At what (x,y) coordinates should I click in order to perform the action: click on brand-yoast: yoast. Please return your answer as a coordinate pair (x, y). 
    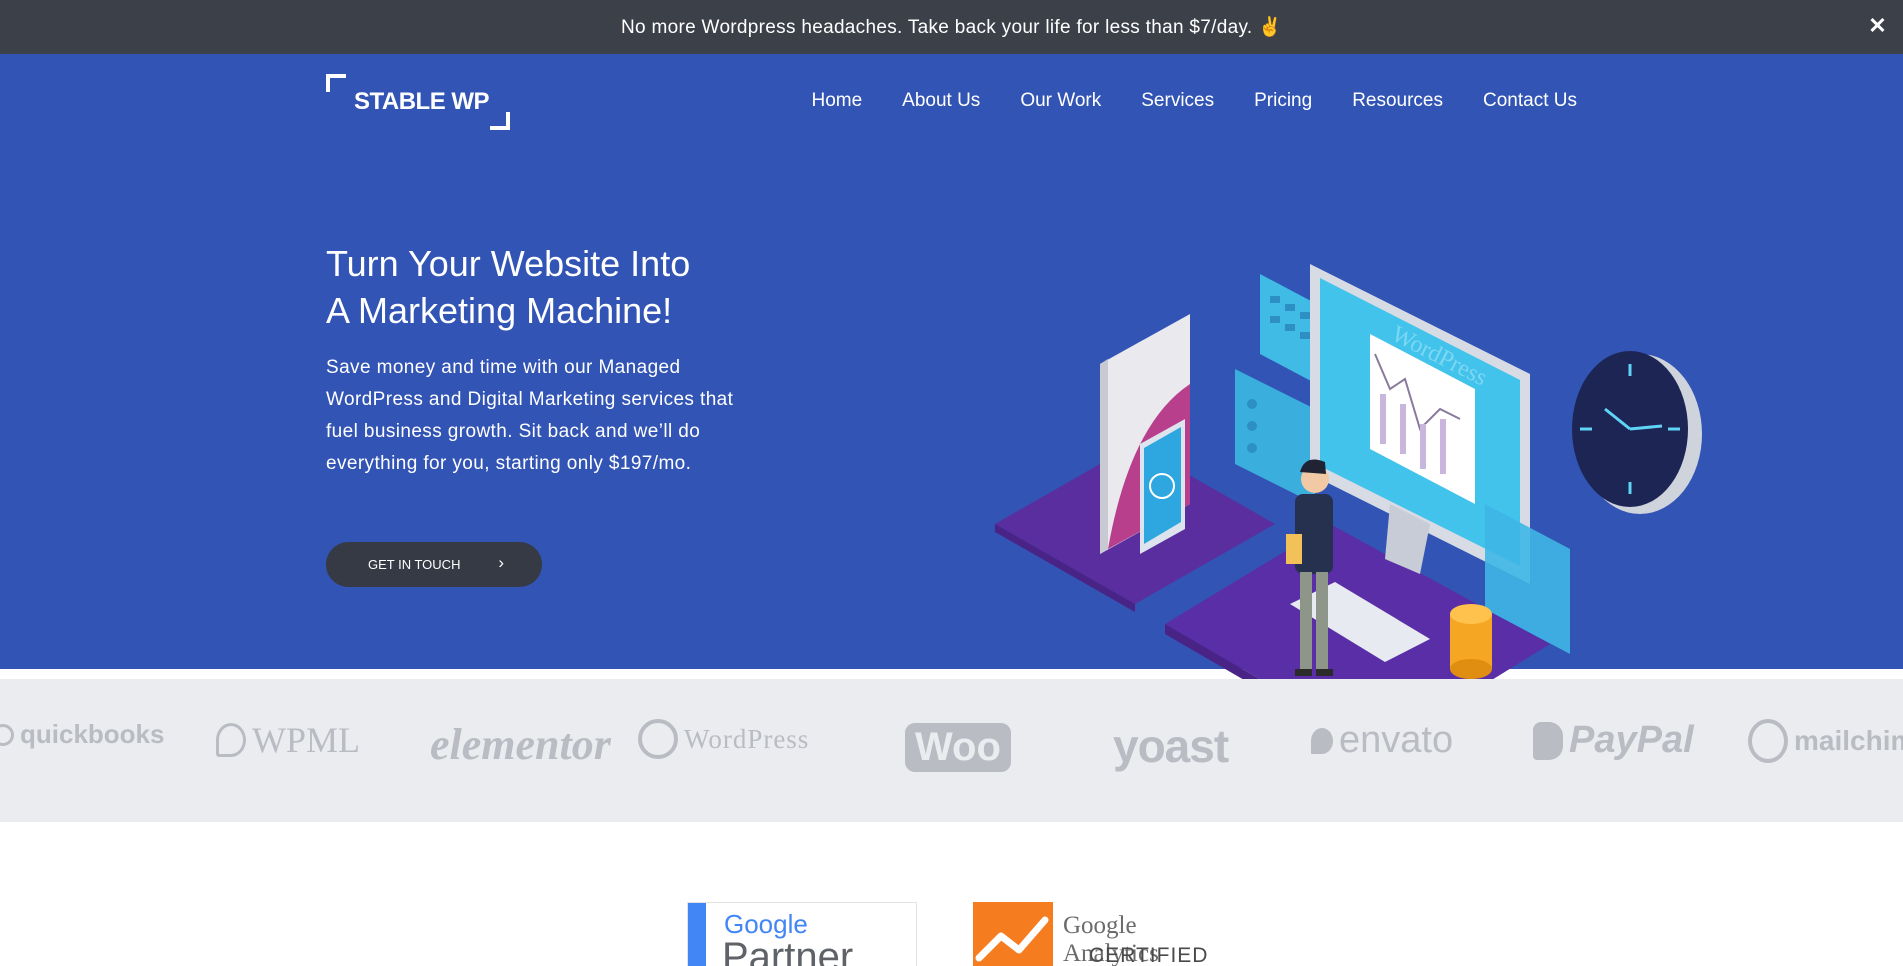
    Looking at the image, I should click on (1171, 746).